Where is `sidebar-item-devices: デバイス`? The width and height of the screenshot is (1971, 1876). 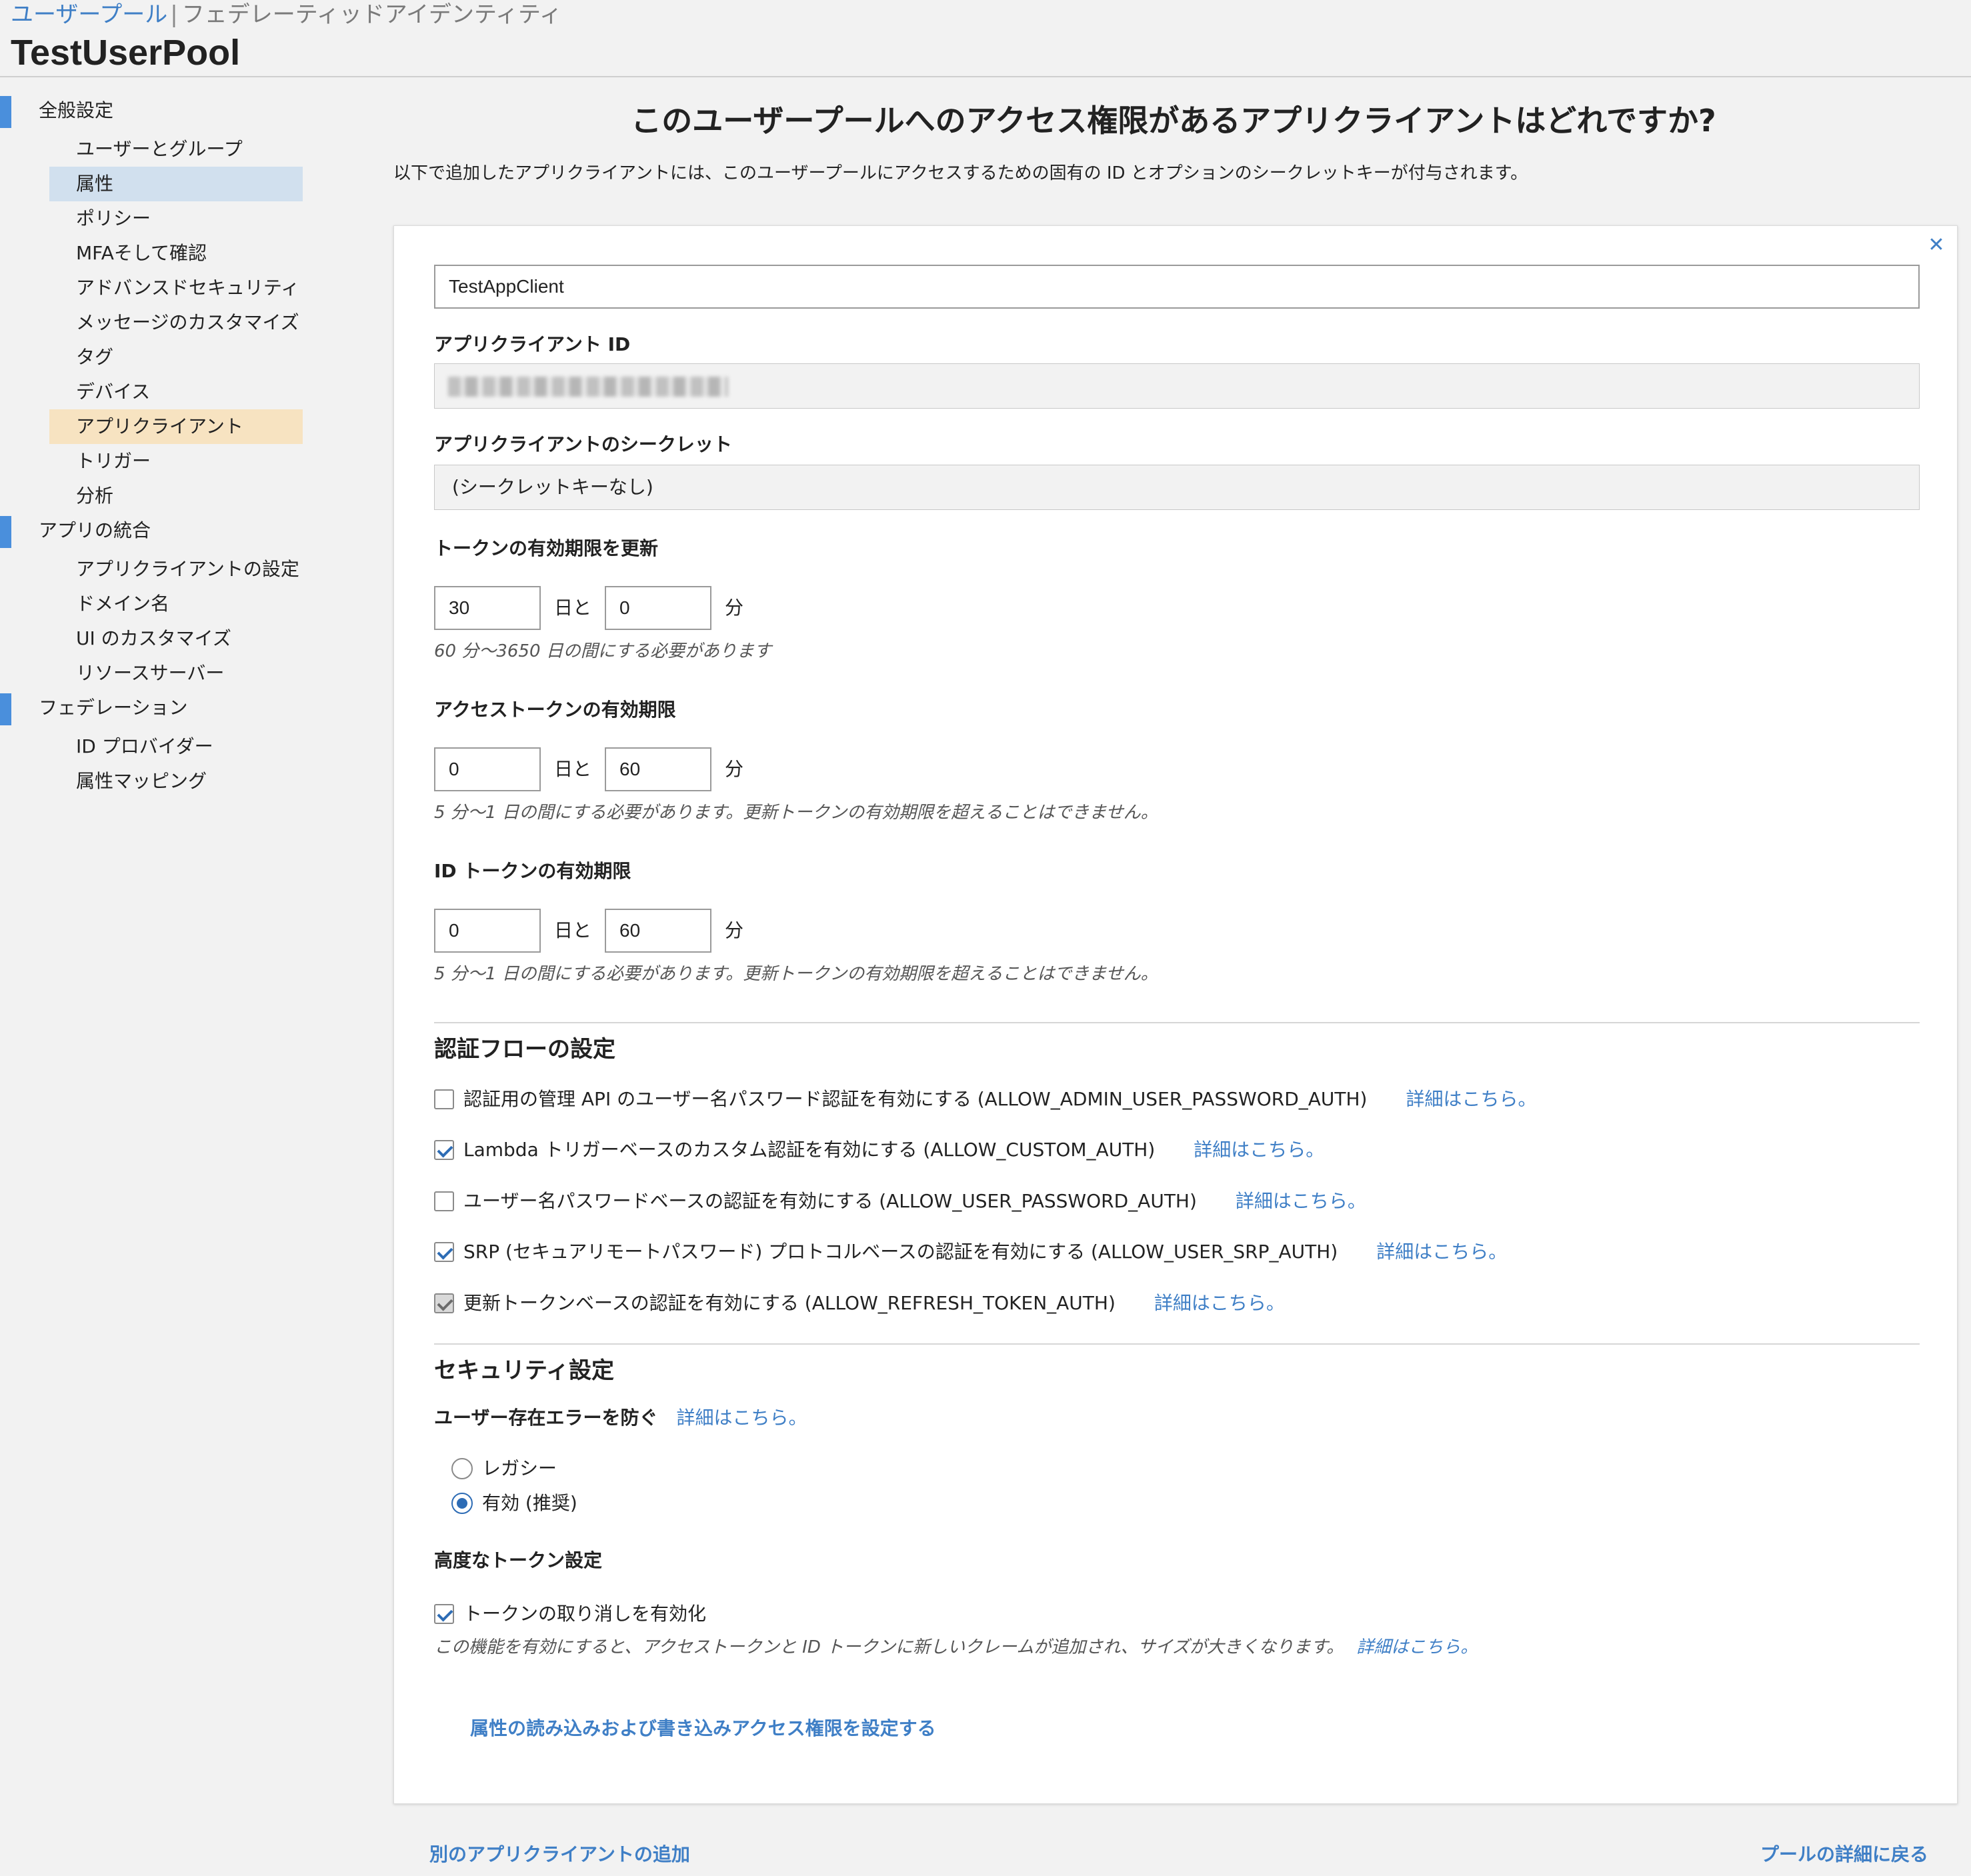
sidebar-item-devices: デバイス is located at coordinates (176, 392).